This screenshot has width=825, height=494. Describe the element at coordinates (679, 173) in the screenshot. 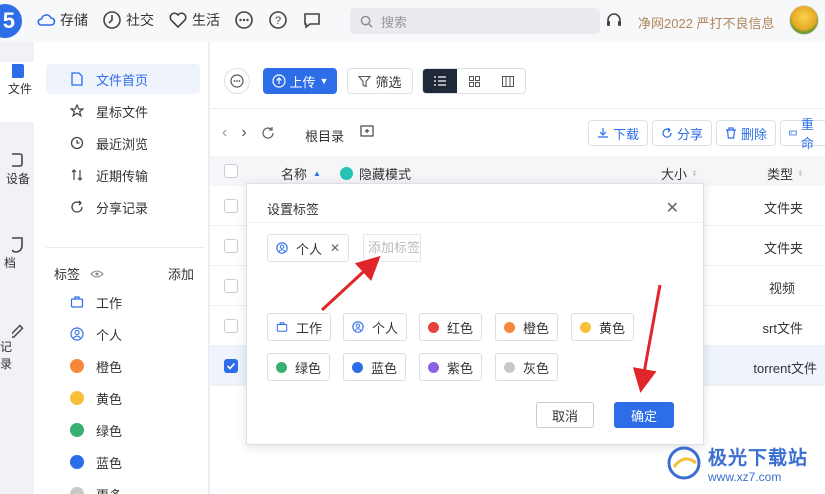

I see `column-size-header: 大小 ⬍` at that location.